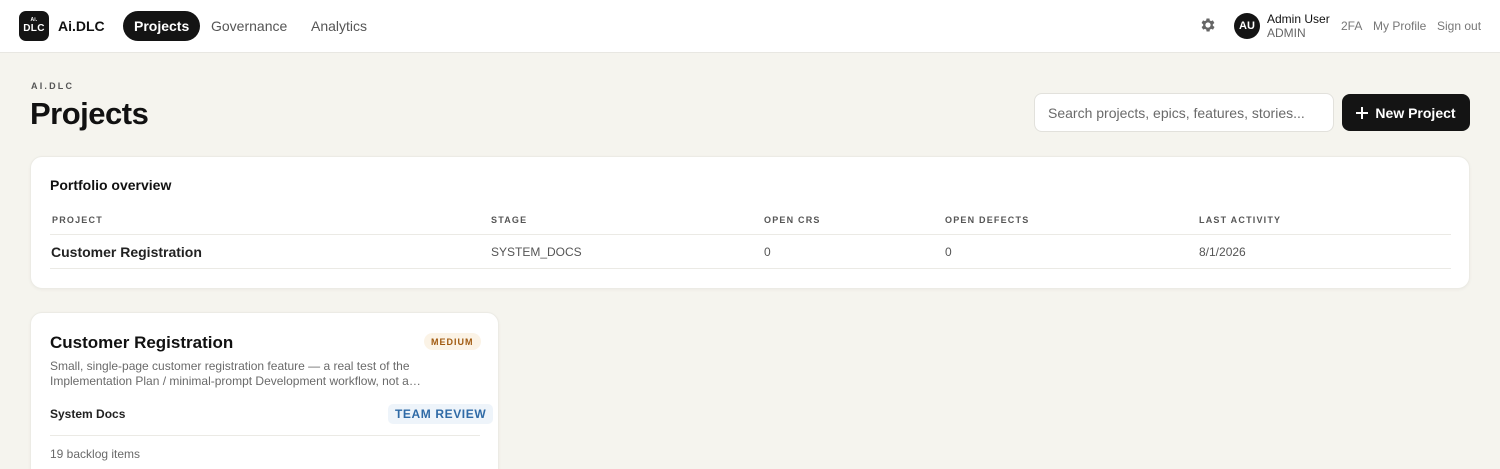 The width and height of the screenshot is (1500, 469). What do you see at coordinates (1184, 112) in the screenshot?
I see `search-input` at bounding box center [1184, 112].